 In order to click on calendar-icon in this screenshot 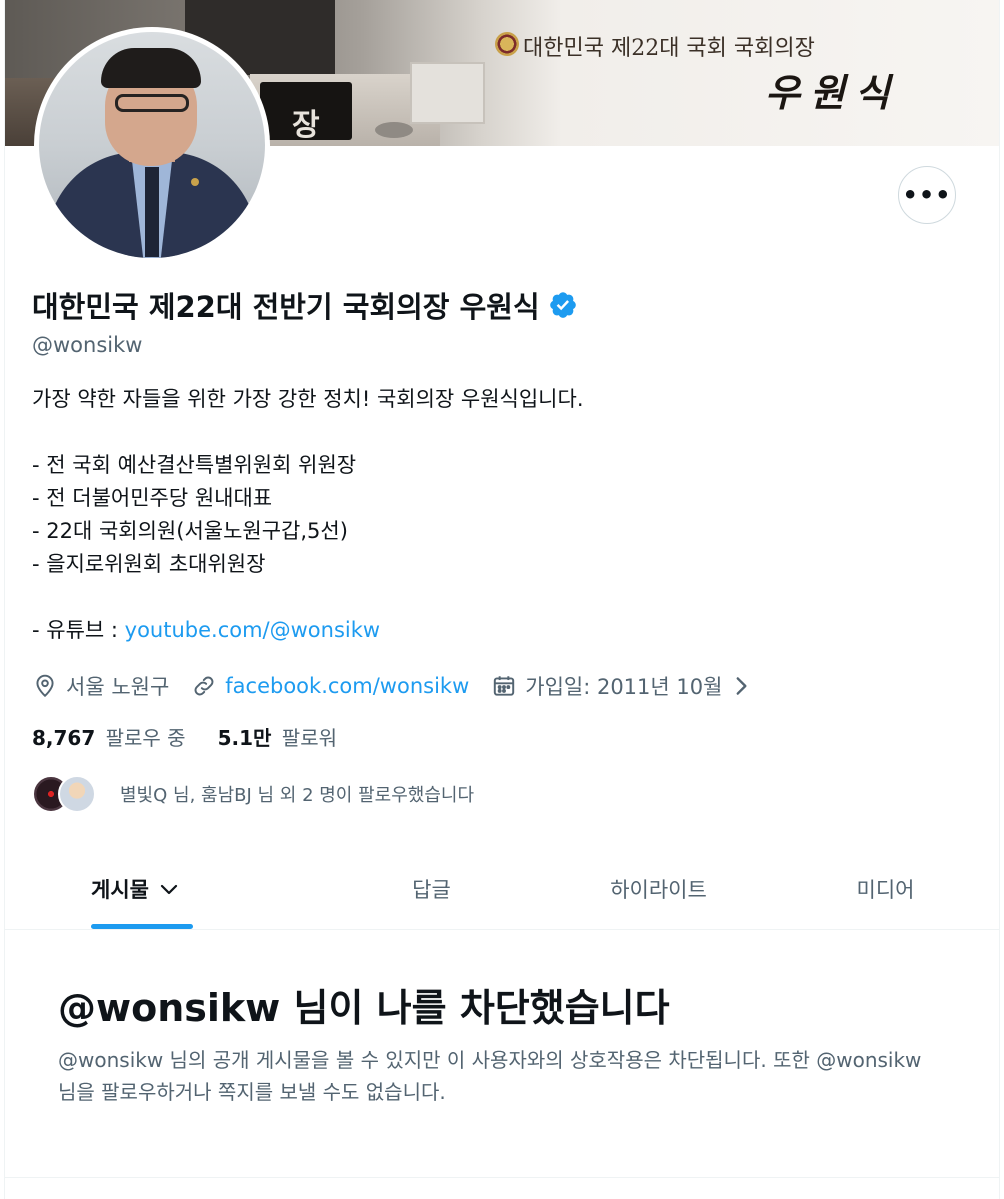, I will do `click(504, 686)`.